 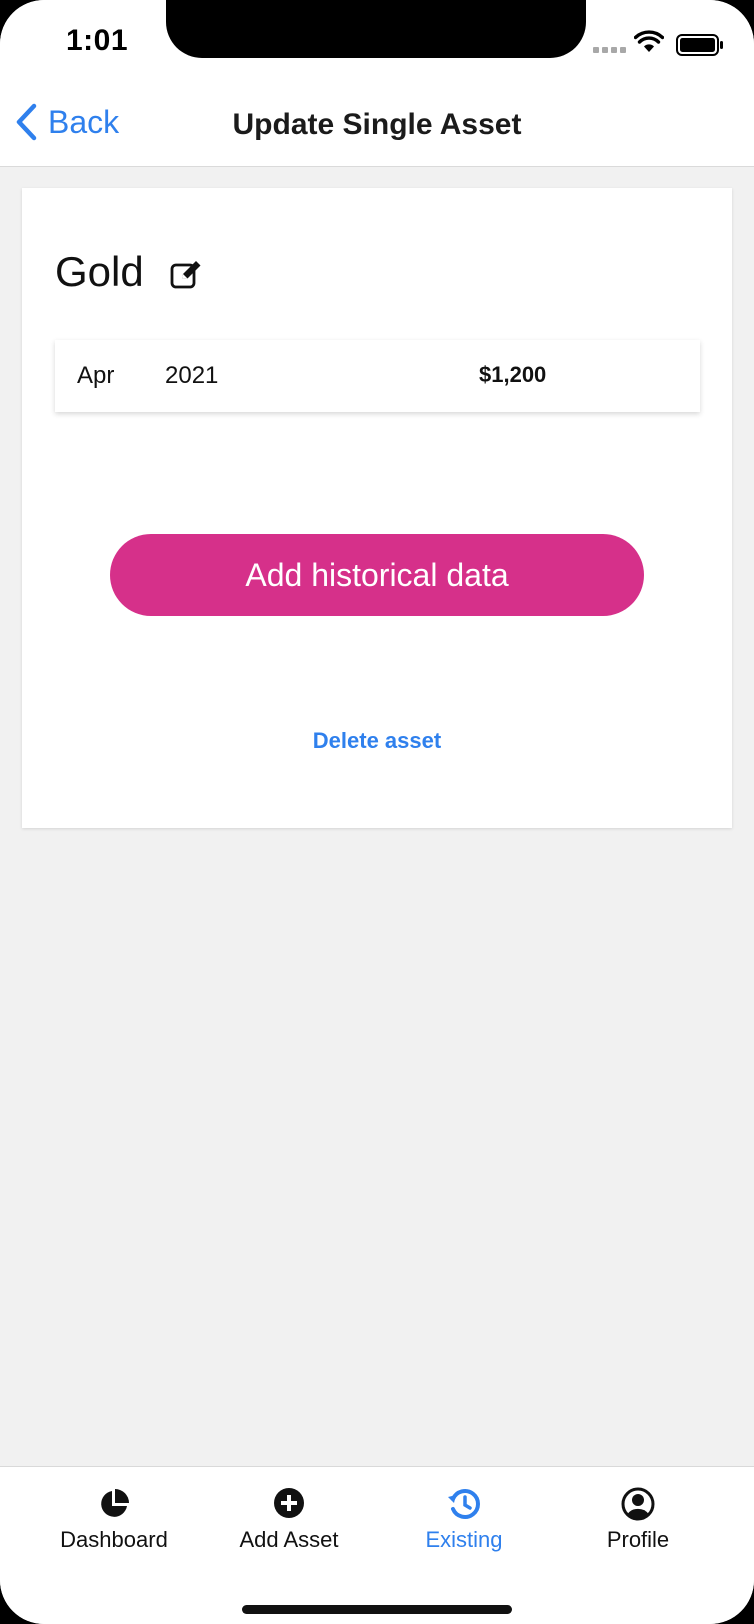 What do you see at coordinates (192, 375) in the screenshot?
I see `entry-year: 2021` at bounding box center [192, 375].